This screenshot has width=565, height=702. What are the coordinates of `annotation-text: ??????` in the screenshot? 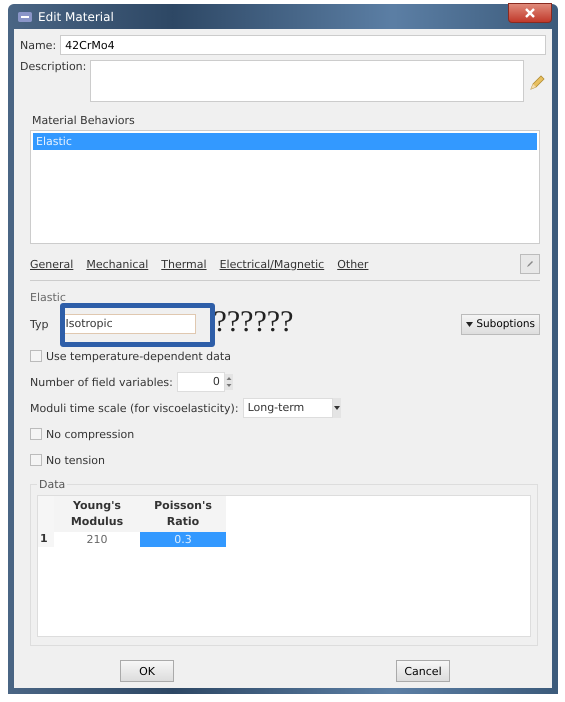 It's located at (254, 322).